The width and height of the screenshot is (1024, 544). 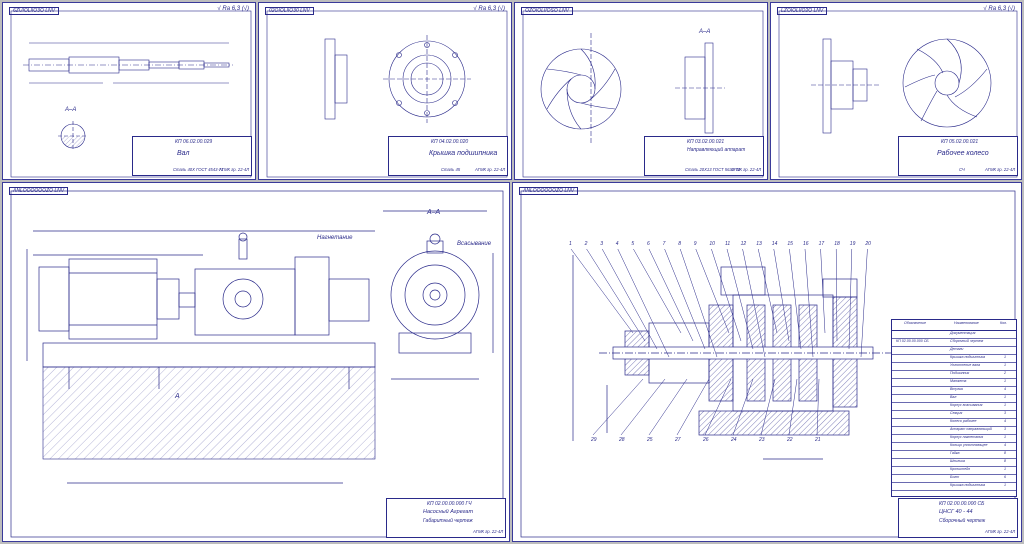 I want to click on balloon-13: 13, so click(x=759, y=244).